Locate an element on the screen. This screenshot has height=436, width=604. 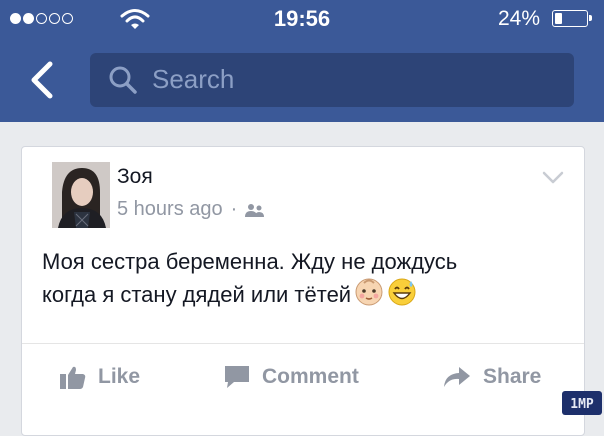
thumbs-up-icon is located at coordinates (73, 377).